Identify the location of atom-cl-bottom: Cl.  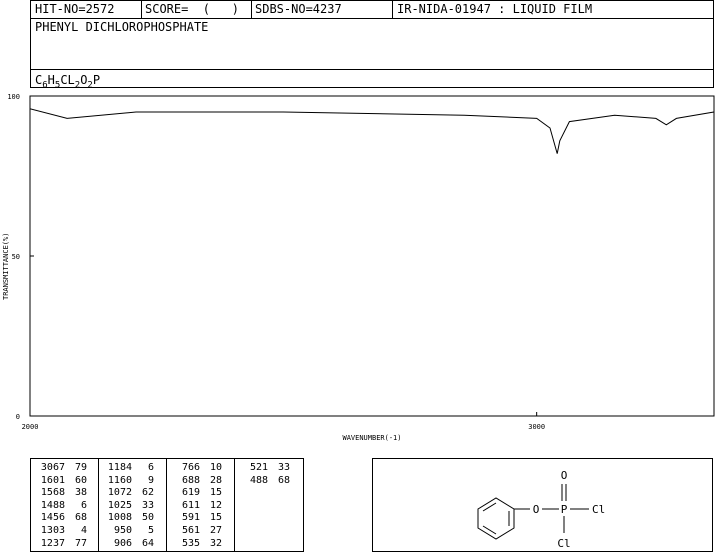
(563, 543).